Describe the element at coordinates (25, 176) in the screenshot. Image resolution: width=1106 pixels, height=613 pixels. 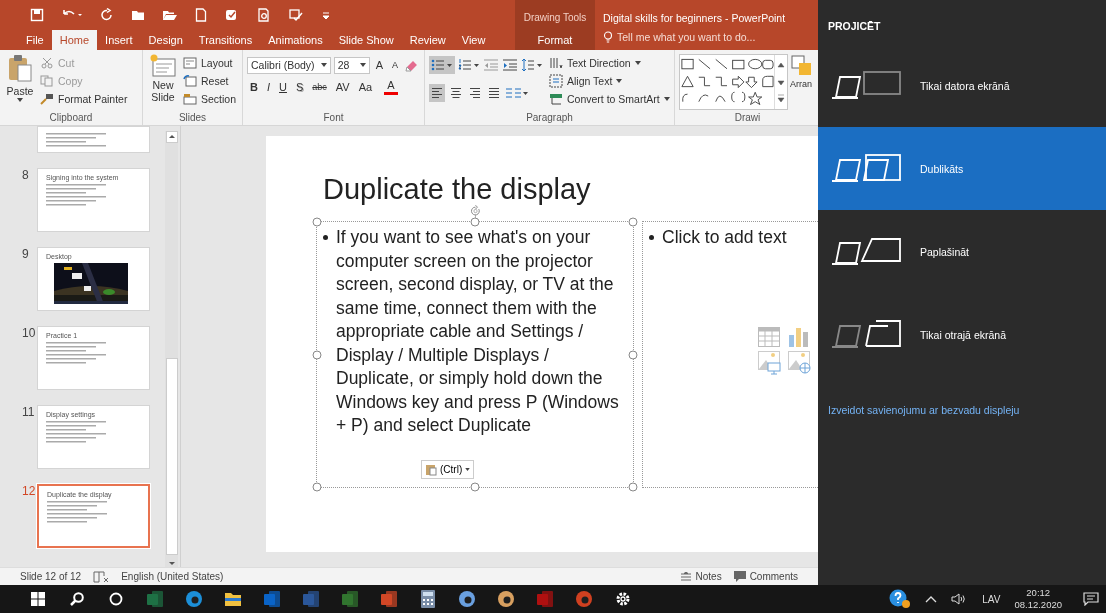
I see `slide-number: 8` at that location.